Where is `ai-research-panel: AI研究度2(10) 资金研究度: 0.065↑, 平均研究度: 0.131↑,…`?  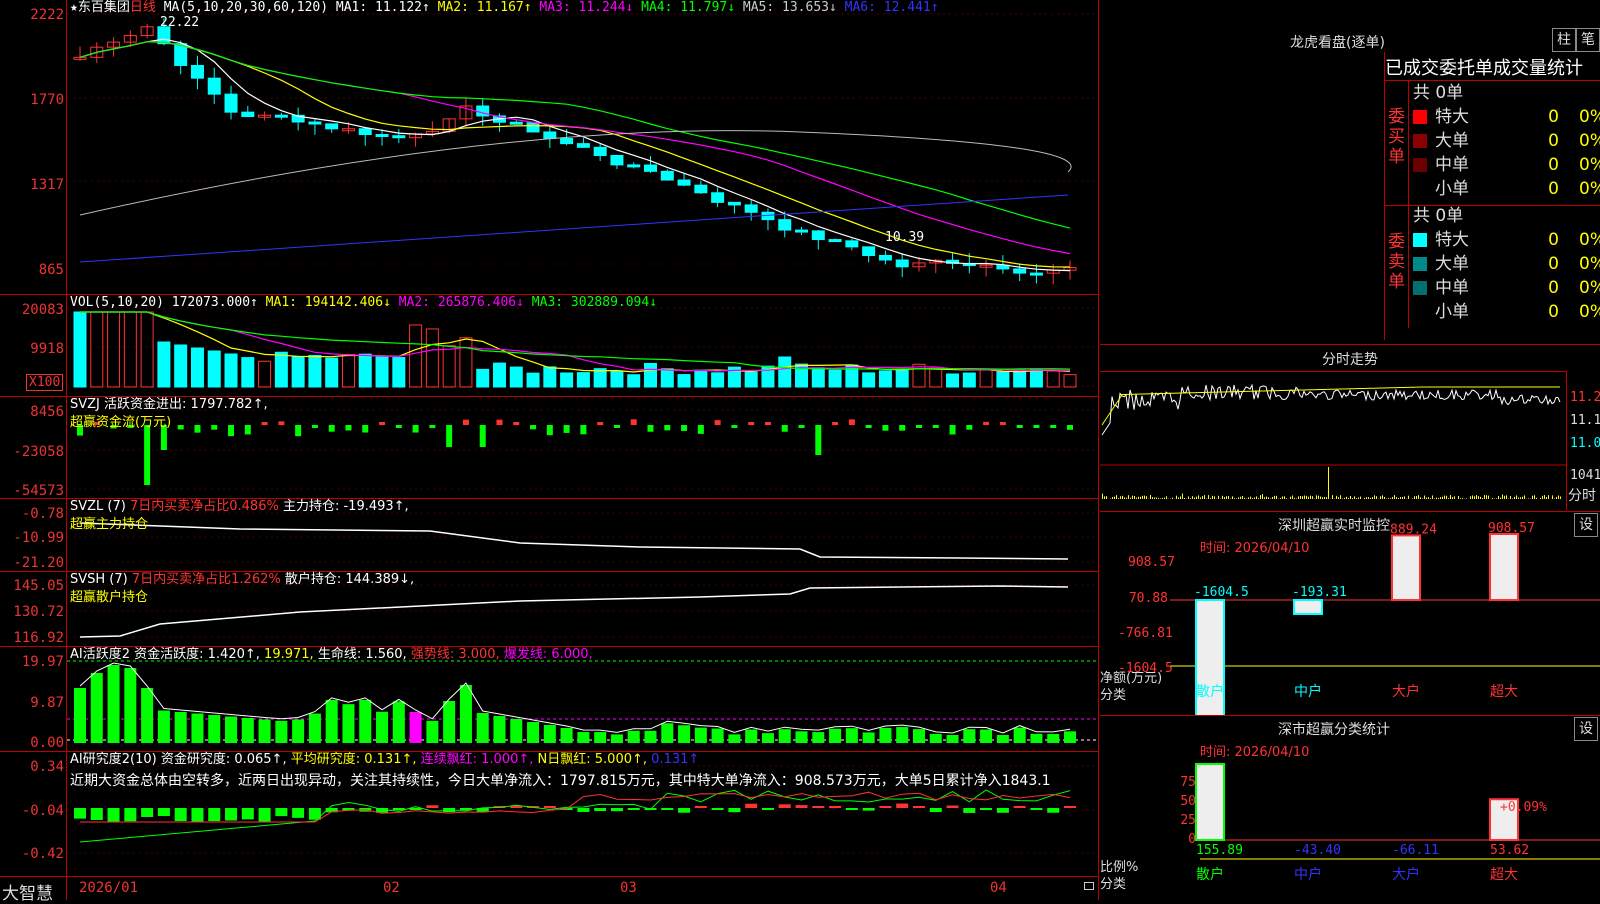 ai-research-panel: AI研究度2(10) 资金研究度: 0.065↑, 平均研究度: 0.131↑,… is located at coordinates (549, 813).